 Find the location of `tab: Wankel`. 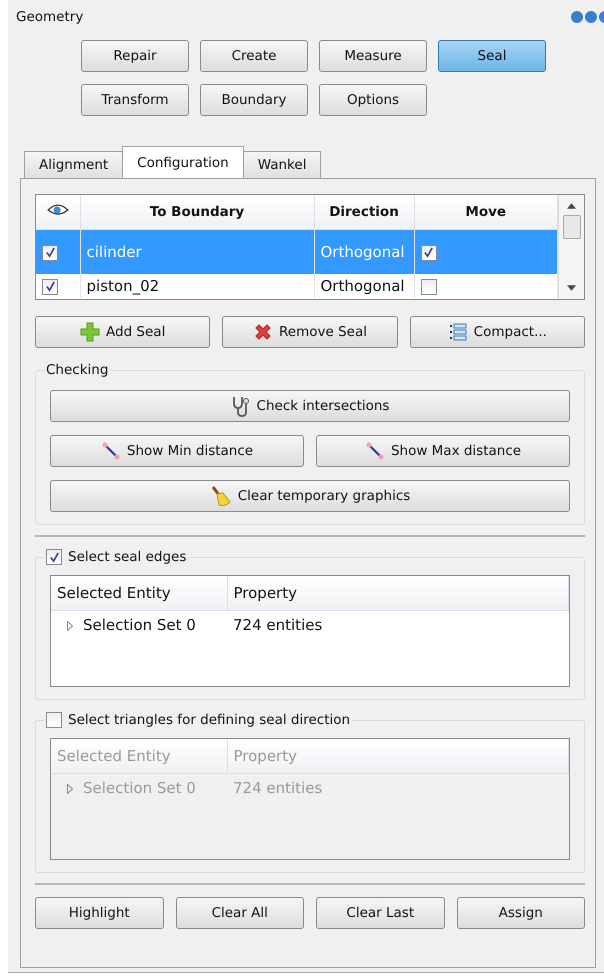

tab: Wankel is located at coordinates (282, 164).